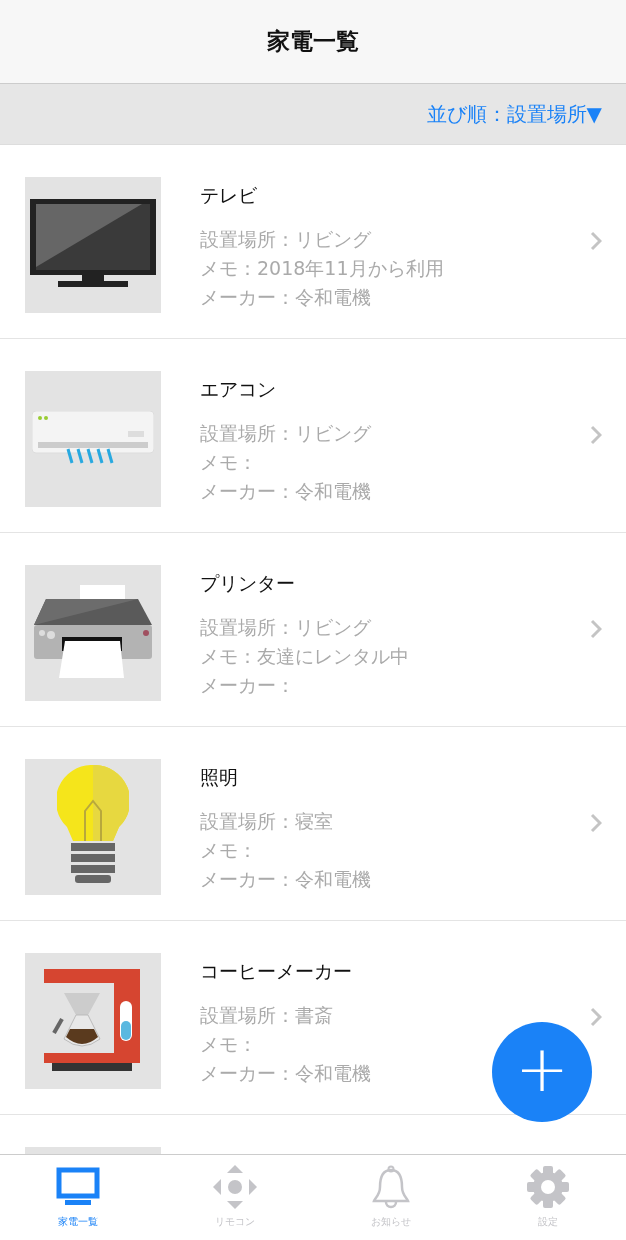 The height and width of the screenshot is (1240, 626). I want to click on location-text: 設置場所：寝室, so click(267, 821).